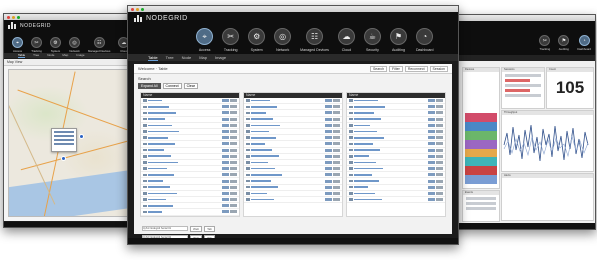 Image resolution: width=597 pixels, height=260 pixels. I want to click on search-button: Search, so click(378, 68).